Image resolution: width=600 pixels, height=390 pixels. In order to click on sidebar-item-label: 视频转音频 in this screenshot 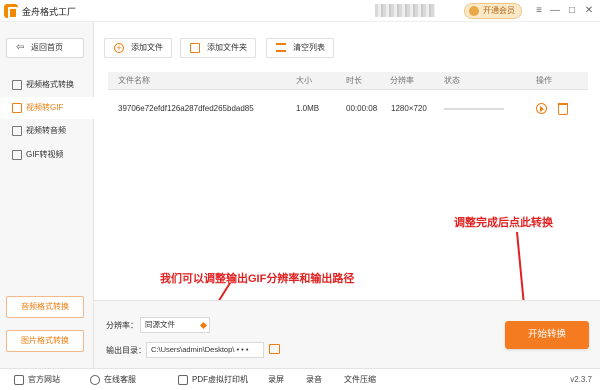, I will do `click(46, 130)`.